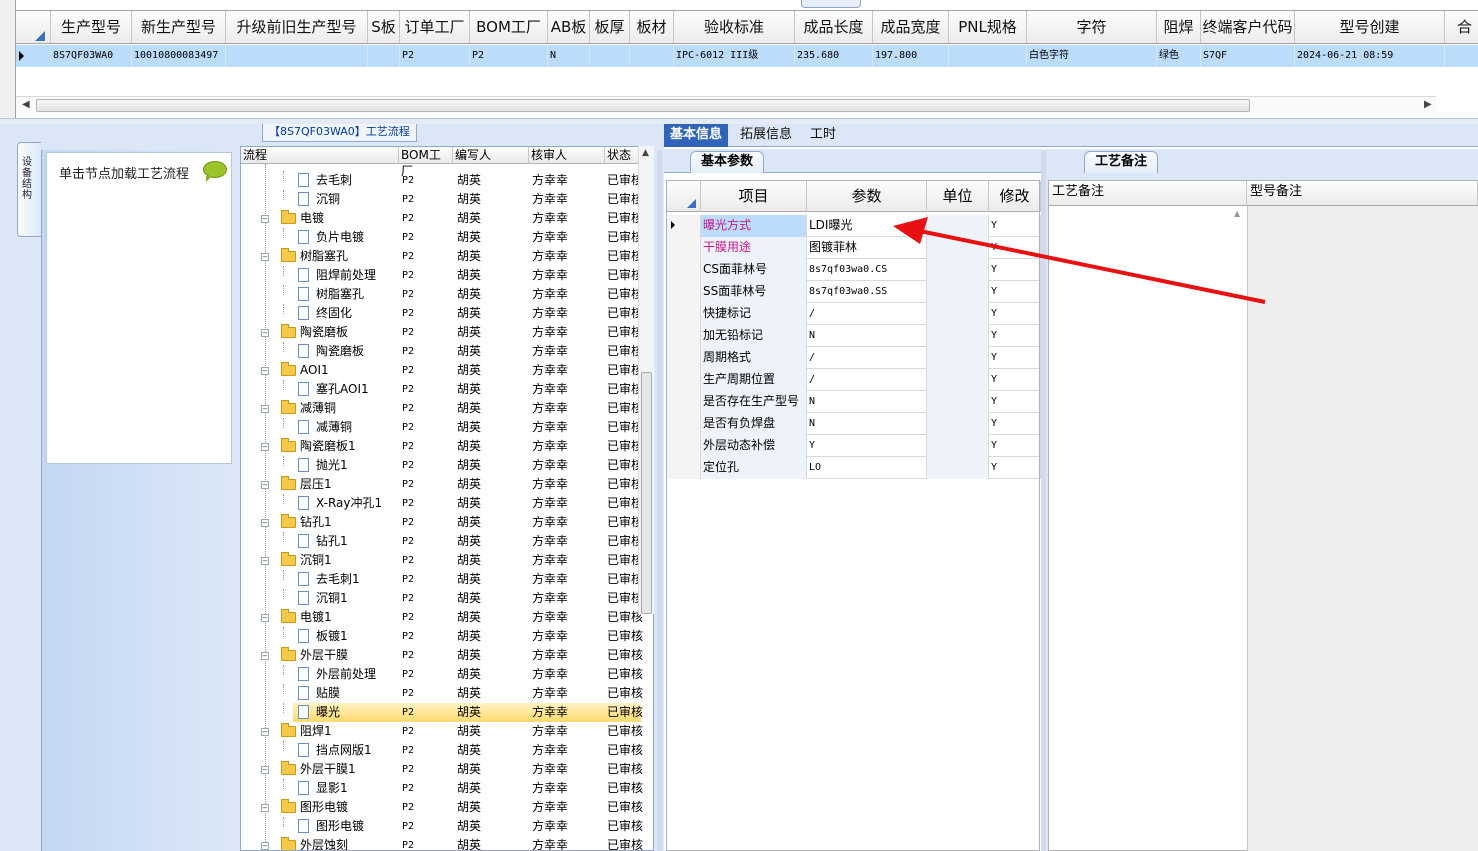 This screenshot has width=1478, height=851. What do you see at coordinates (910, 230) in the screenshot?
I see `arrow-head` at bounding box center [910, 230].